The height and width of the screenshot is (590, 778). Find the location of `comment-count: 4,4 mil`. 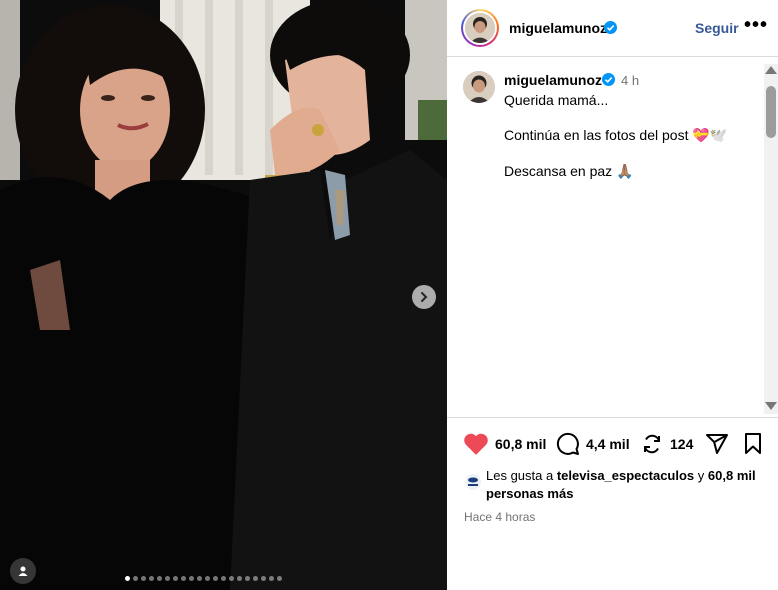

comment-count: 4,4 mil is located at coordinates (608, 444).